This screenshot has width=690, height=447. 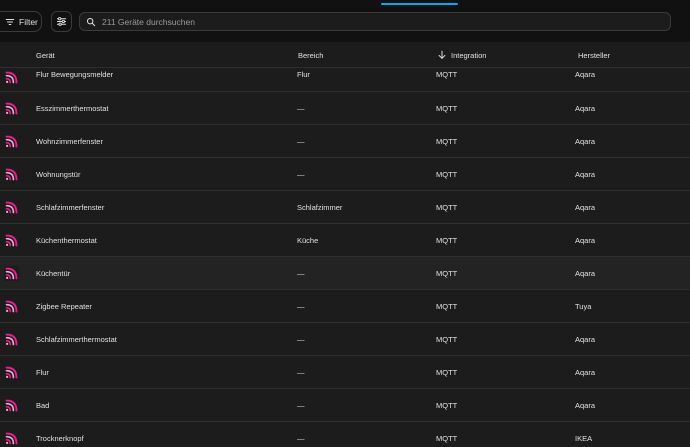 What do you see at coordinates (42, 372) in the screenshot?
I see `device-name: Flur` at bounding box center [42, 372].